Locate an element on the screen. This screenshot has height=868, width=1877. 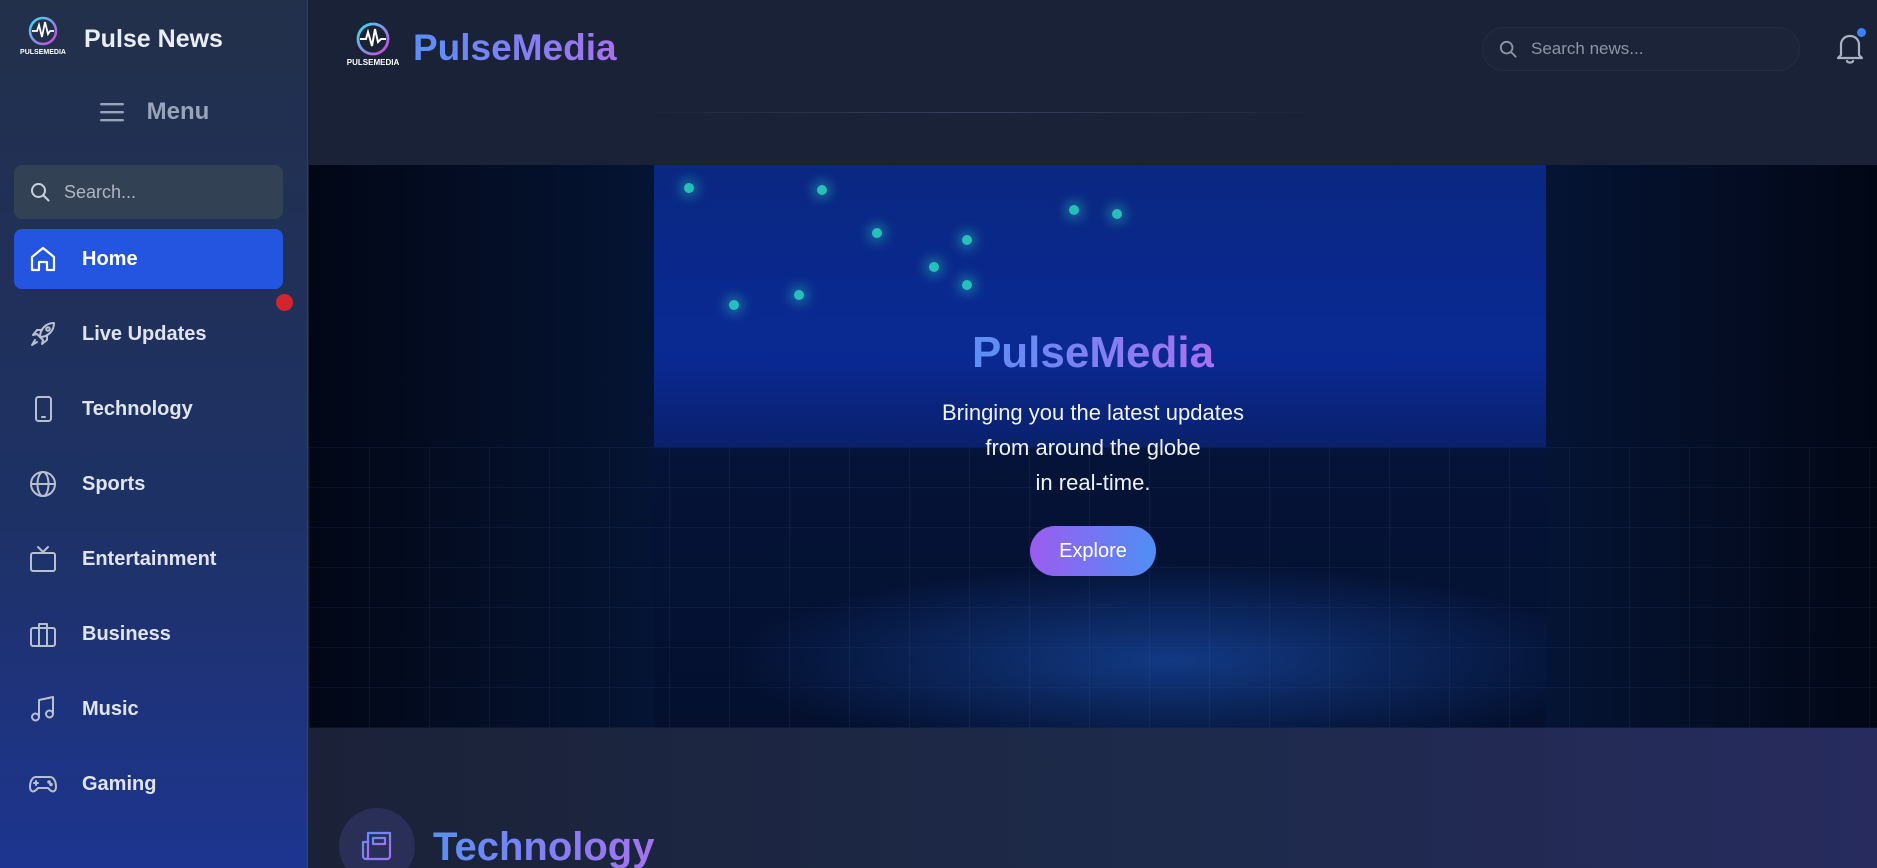
sidebar-search is located at coordinates (148, 192).